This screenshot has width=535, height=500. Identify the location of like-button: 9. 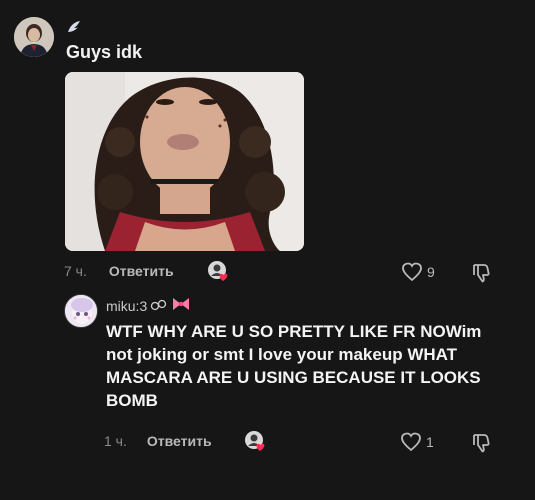
(418, 272).